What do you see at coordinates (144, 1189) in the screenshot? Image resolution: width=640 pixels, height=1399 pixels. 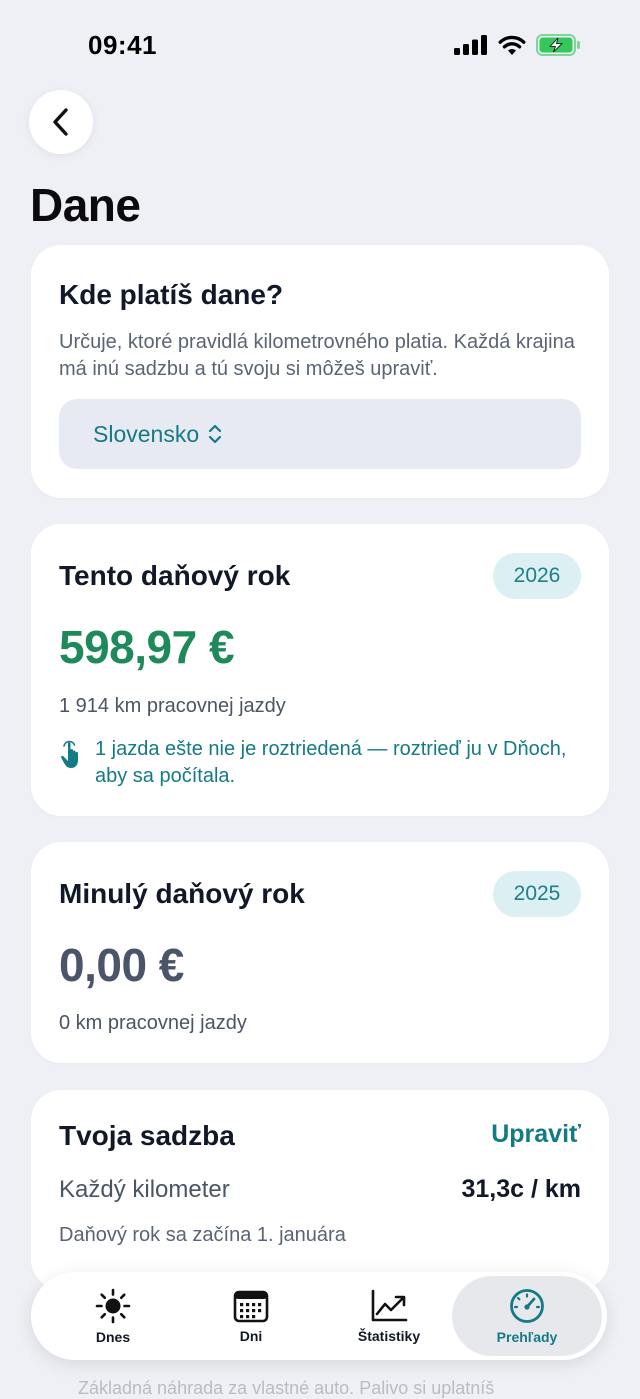 I see `rate-label: Každý kilometer` at bounding box center [144, 1189].